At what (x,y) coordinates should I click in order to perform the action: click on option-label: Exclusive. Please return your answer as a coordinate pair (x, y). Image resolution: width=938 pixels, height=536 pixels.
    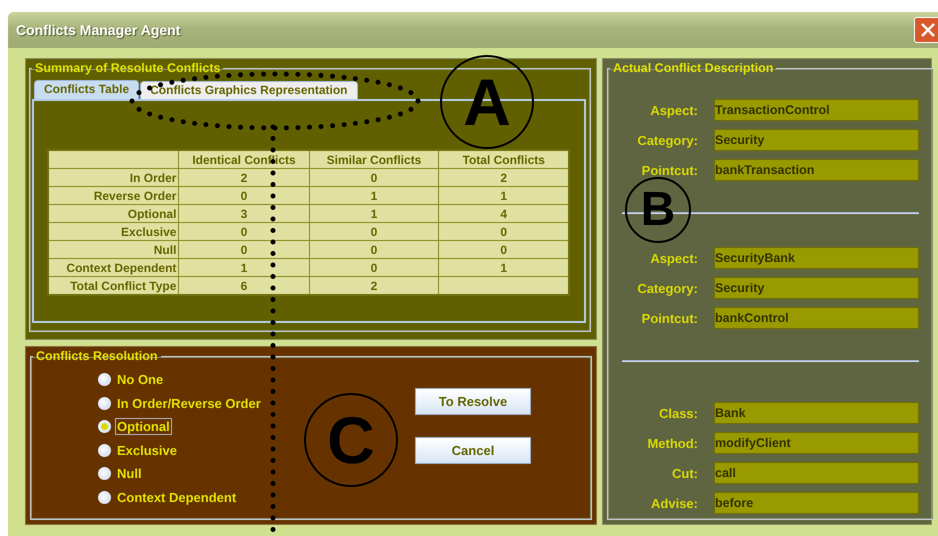
    Looking at the image, I should click on (147, 450).